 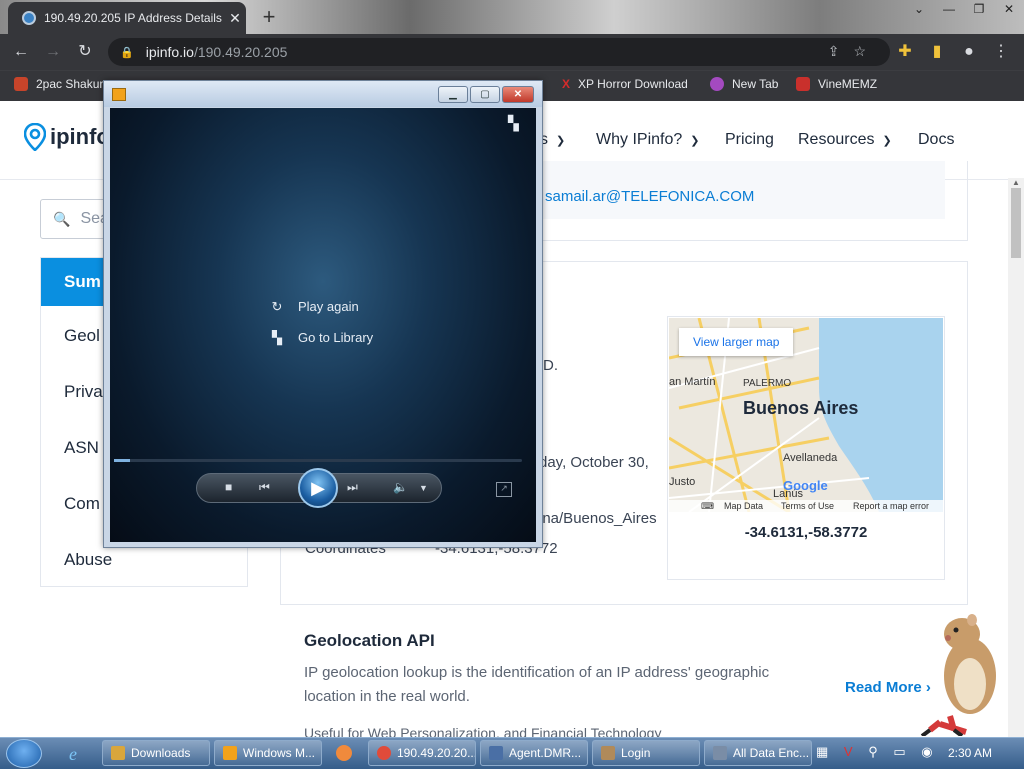 I want to click on system-tray: ▦ V ⚲ ▭ ◉, so click(x=877, y=752).